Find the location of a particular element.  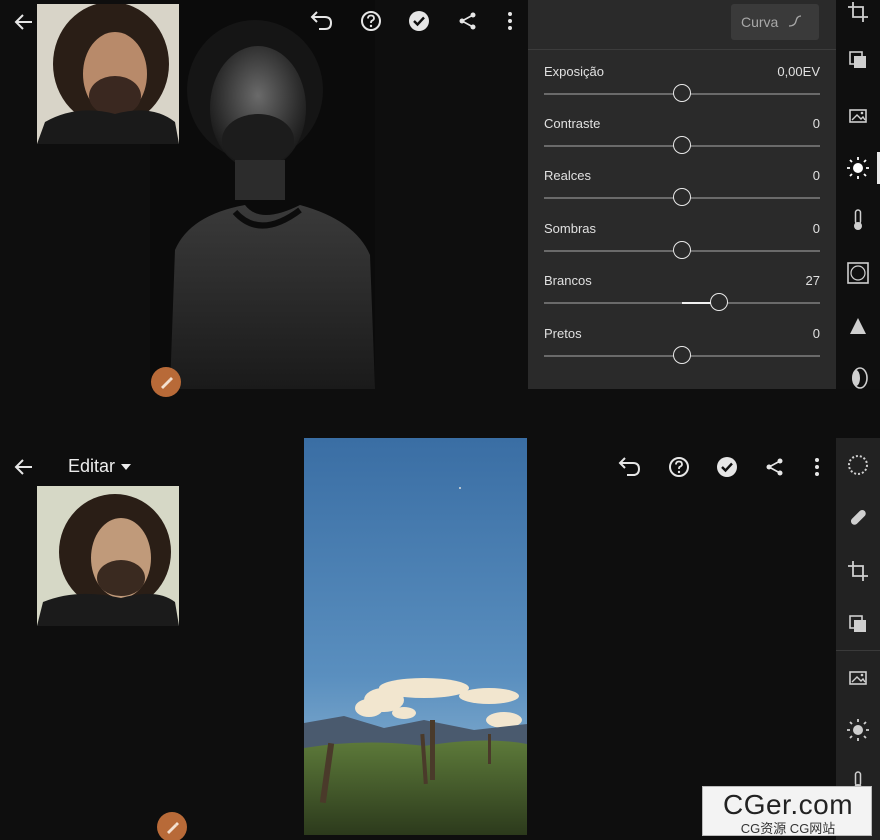

slider-row-brancos: Brancos 27 is located at coordinates (682, 298).